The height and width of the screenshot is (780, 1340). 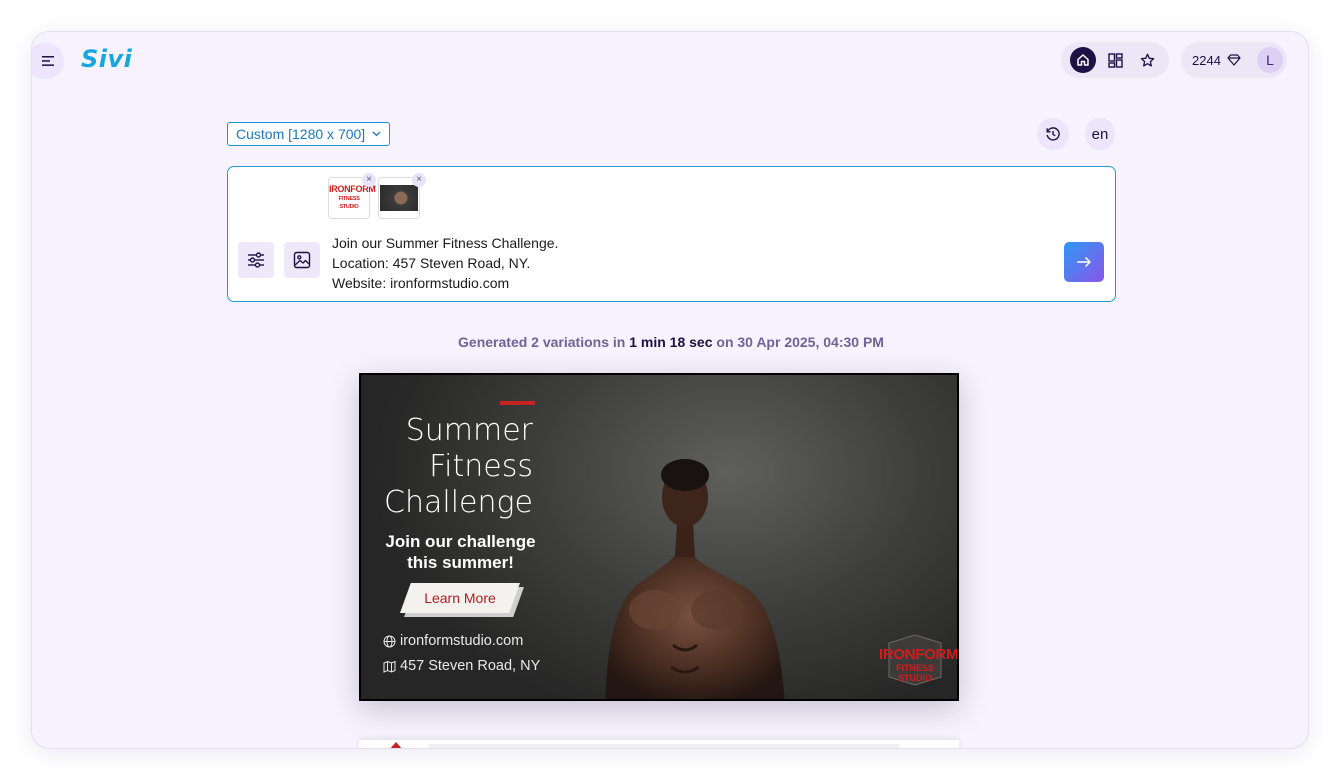 I want to click on generation-duration: 1 min 18 sec, so click(x=671, y=342).